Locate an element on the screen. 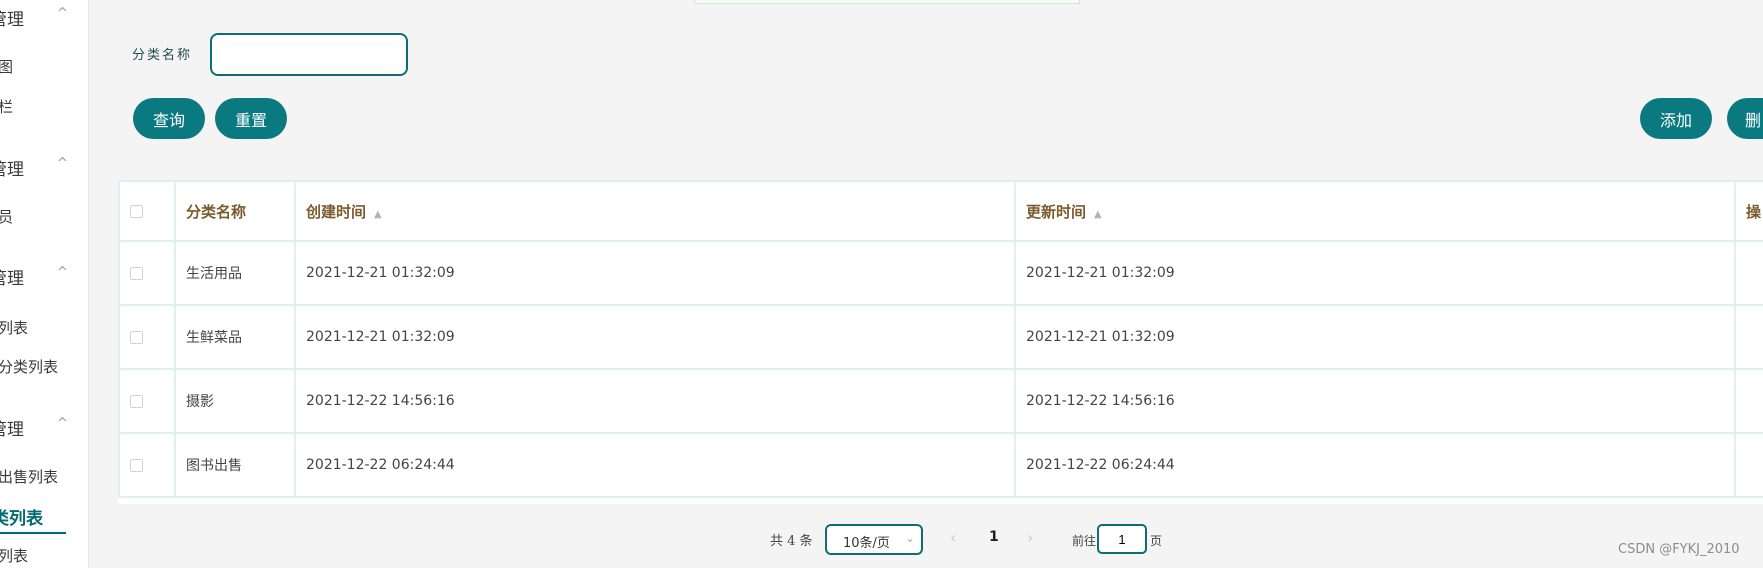  sidebar-group-4: 管理 is located at coordinates (12, 427).